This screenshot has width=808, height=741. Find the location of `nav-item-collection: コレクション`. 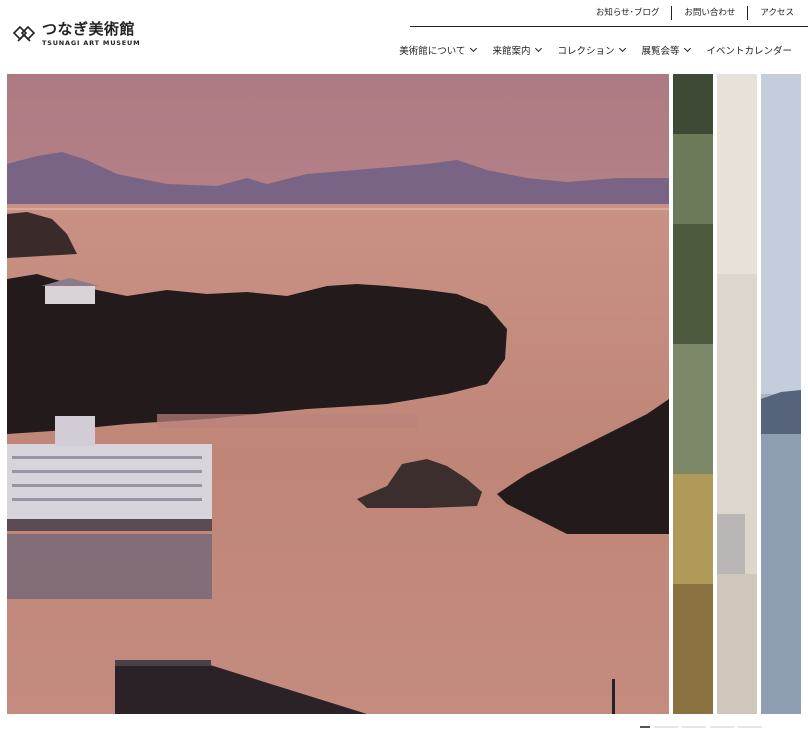

nav-item-collection: コレクション is located at coordinates (592, 50).